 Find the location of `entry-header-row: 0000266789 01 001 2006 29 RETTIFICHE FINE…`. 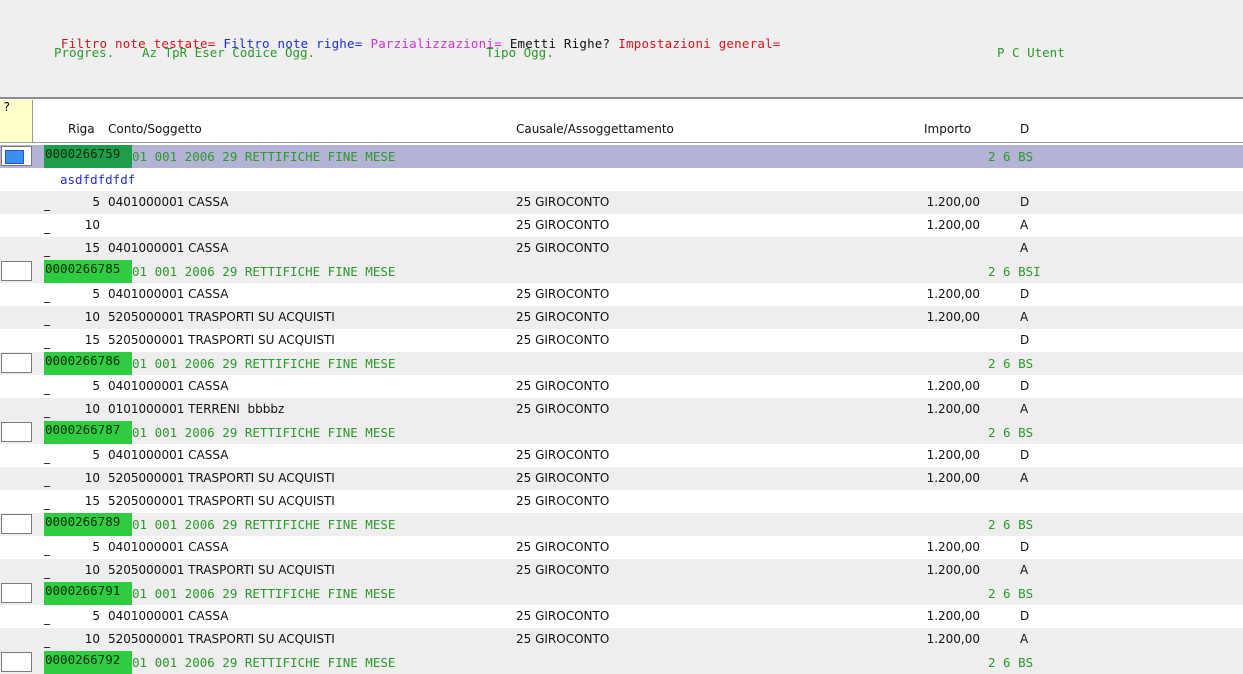

entry-header-row: 0000266789 01 001 2006 29 RETTIFICHE FINE… is located at coordinates (621, 524).